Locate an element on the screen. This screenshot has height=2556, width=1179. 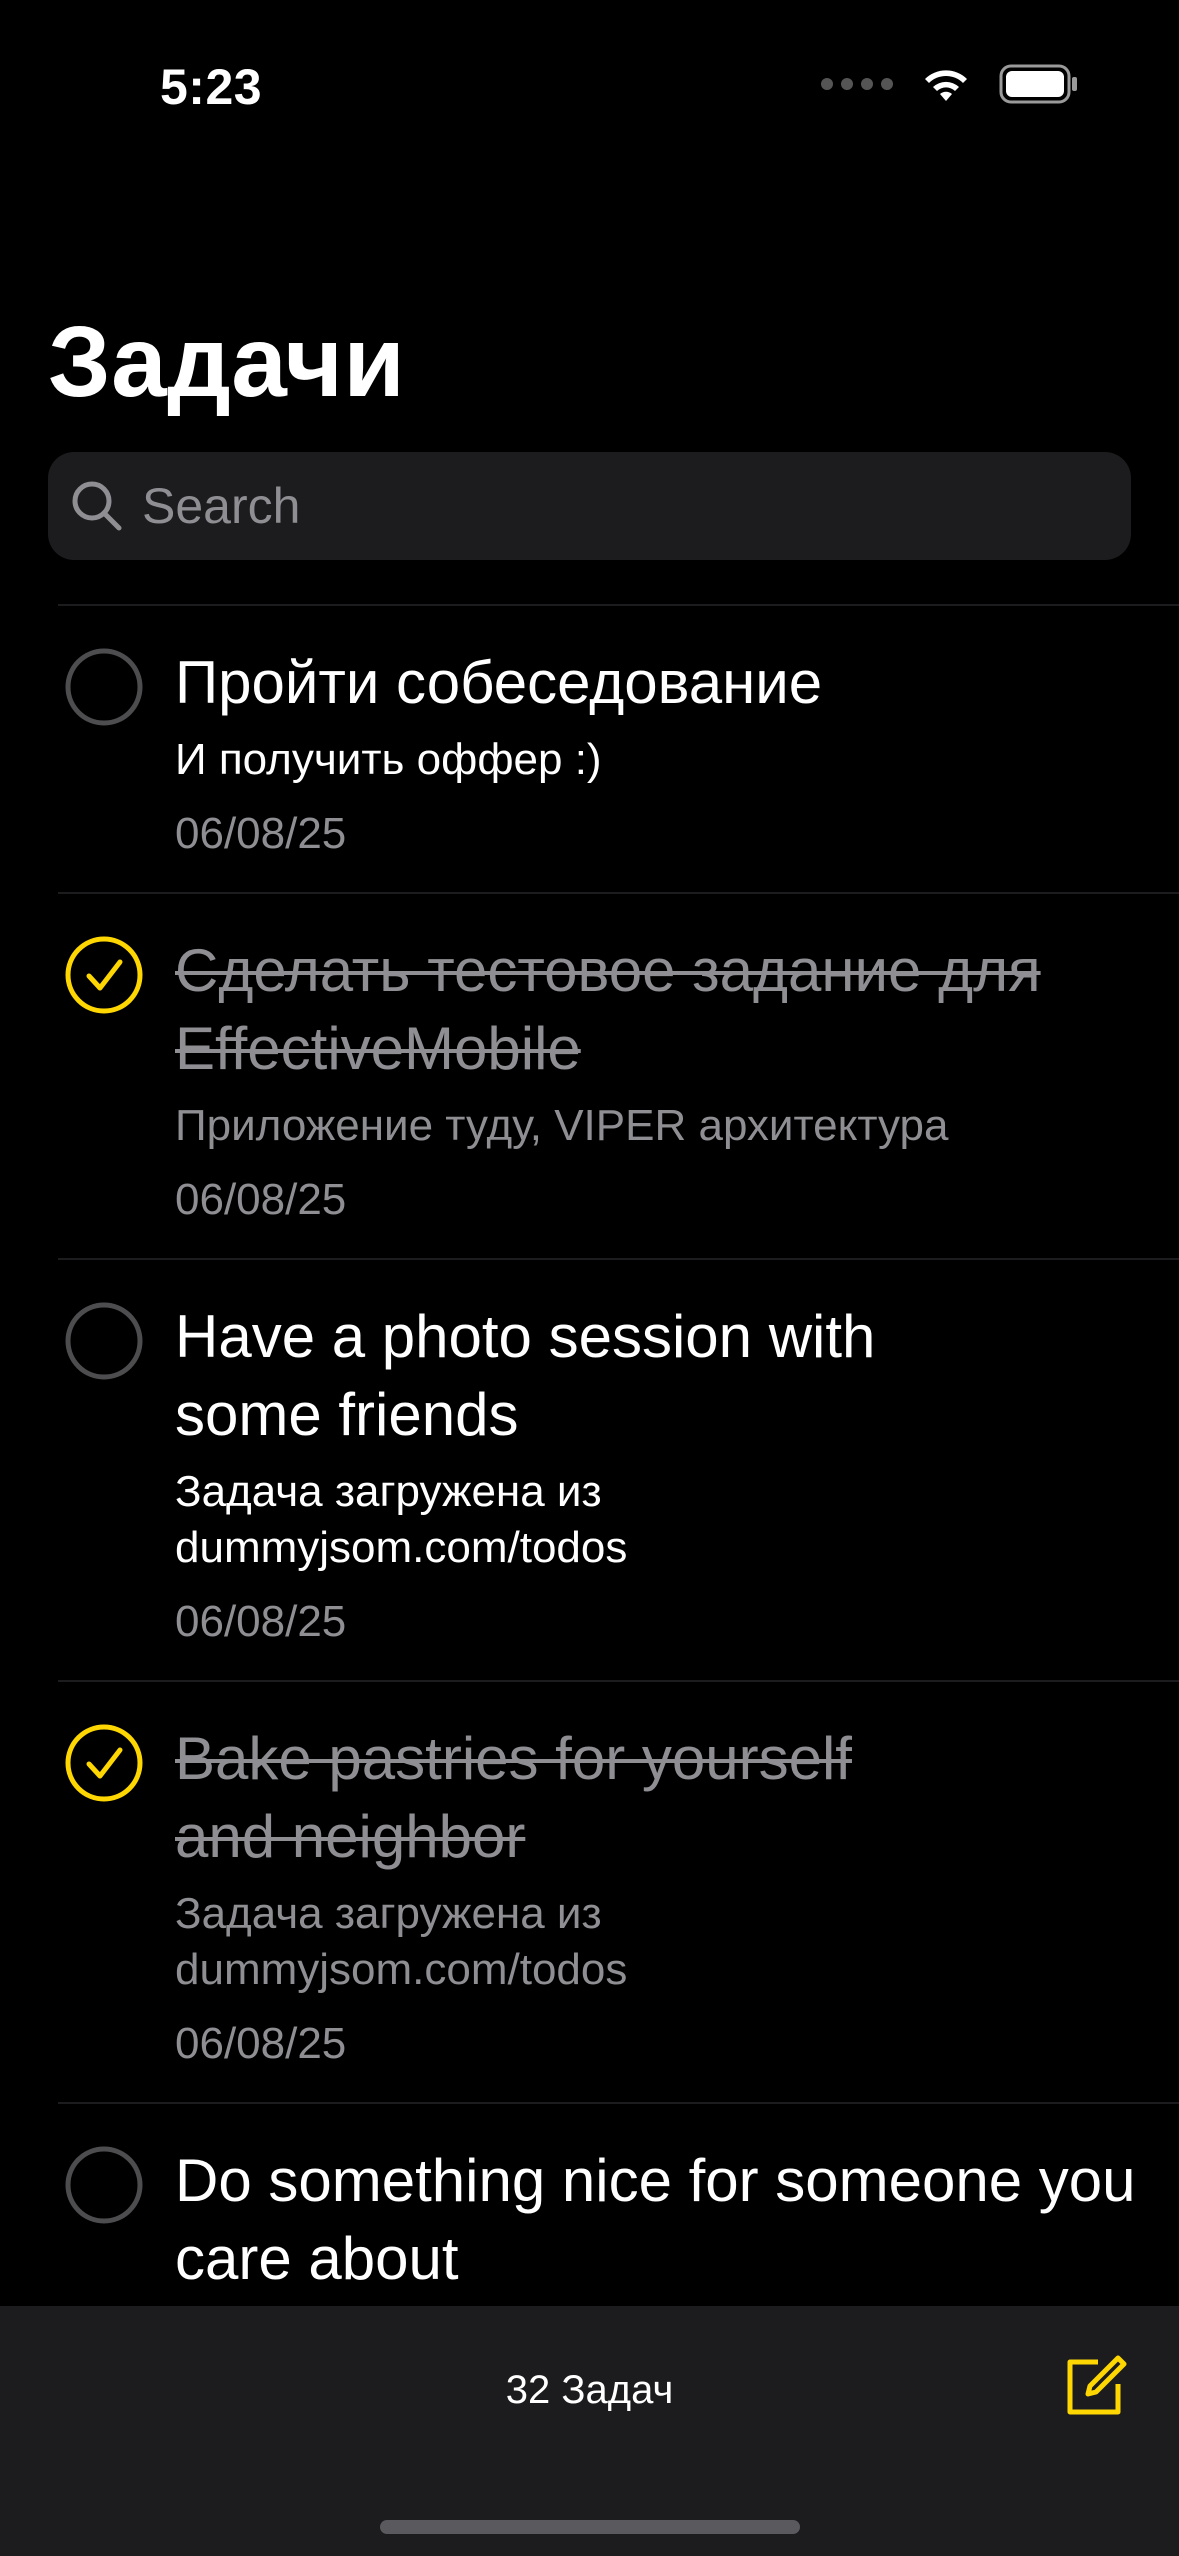
bottom-toolbar: 32 Задач is located at coordinates (589, 2431).